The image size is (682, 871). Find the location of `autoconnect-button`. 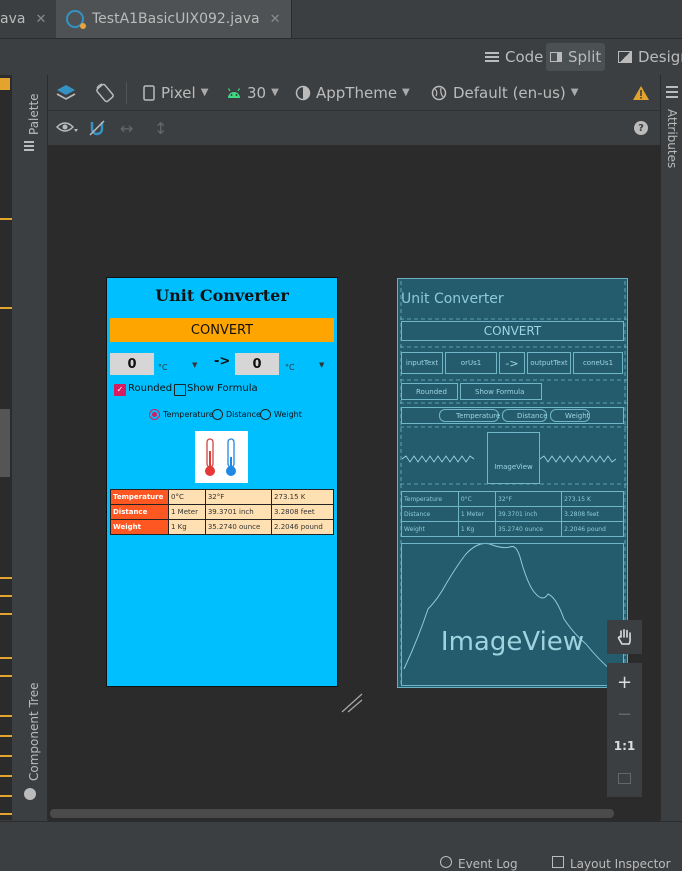

autoconnect-button is located at coordinates (97, 128).